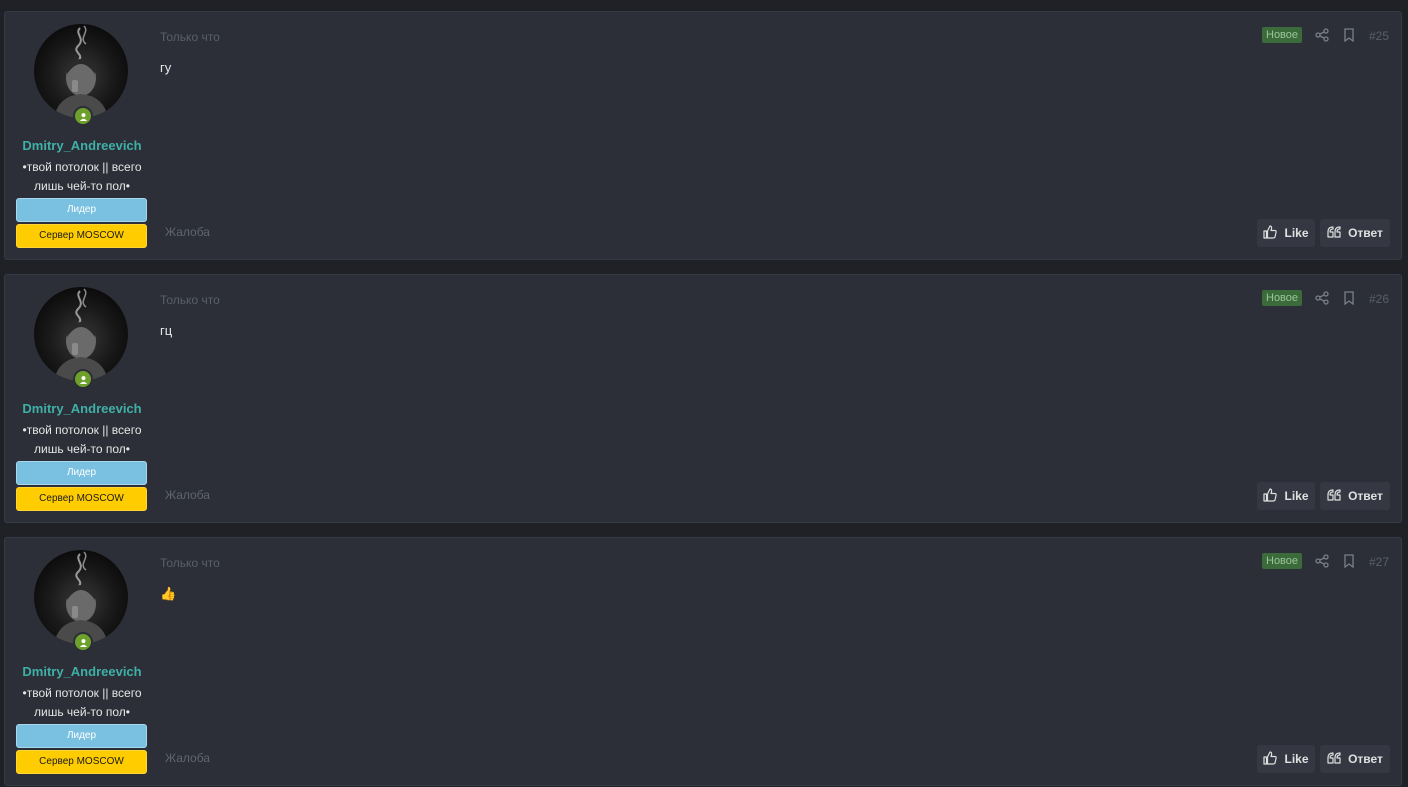  What do you see at coordinates (166, 330) in the screenshot?
I see `post-message: гц` at bounding box center [166, 330].